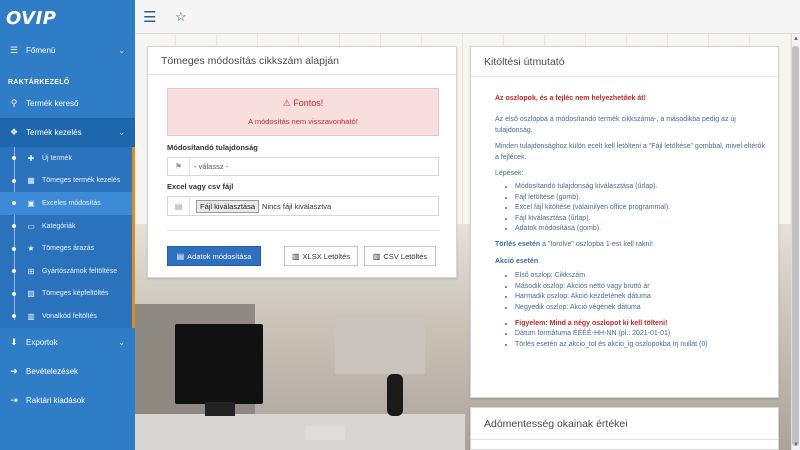 This screenshot has height=450, width=800. Describe the element at coordinates (300, 432) in the screenshot. I see `desk` at that location.